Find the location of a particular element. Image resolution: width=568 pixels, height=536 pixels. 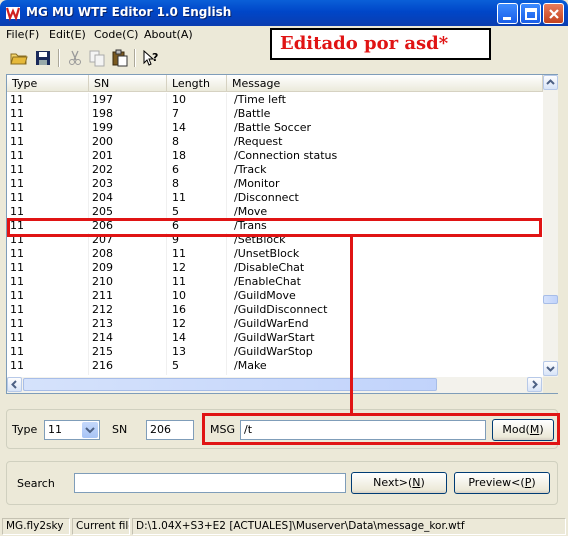

cell-length: 12 is located at coordinates (179, 323).